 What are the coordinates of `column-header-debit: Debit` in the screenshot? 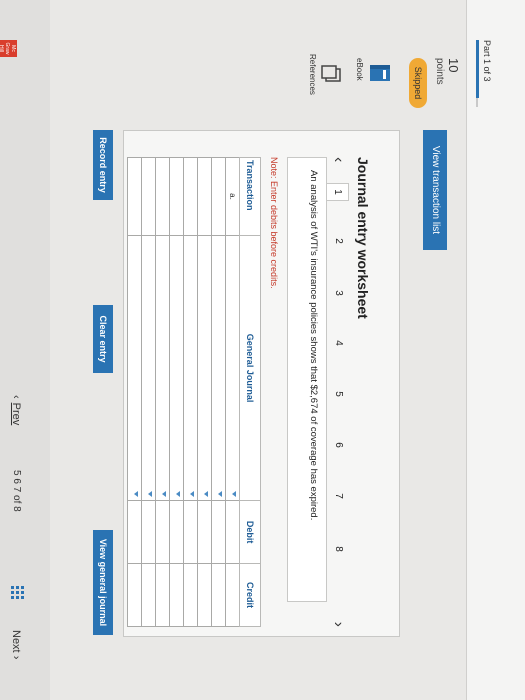 It's located at (250, 532).